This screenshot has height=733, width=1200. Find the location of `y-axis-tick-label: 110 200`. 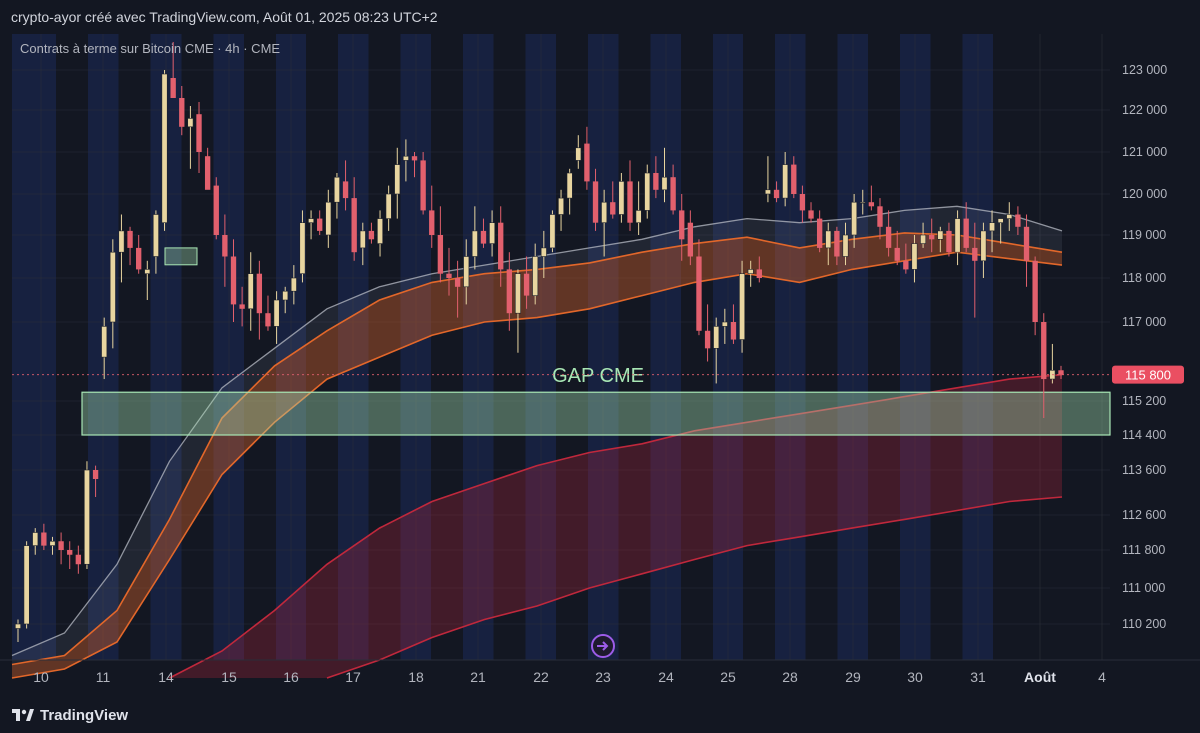

y-axis-tick-label: 110 200 is located at coordinates (1144, 624).